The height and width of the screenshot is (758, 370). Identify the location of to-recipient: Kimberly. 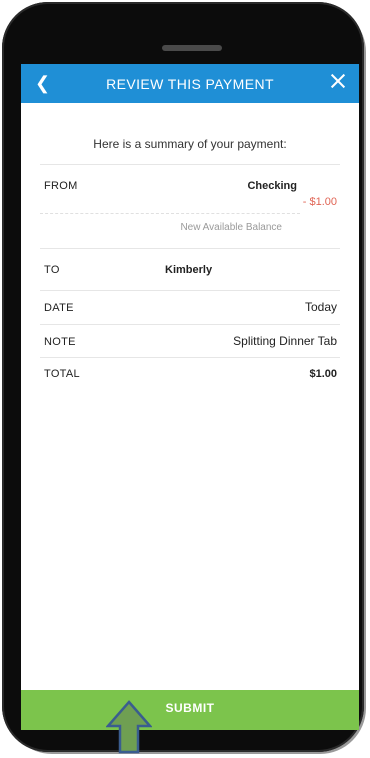
(189, 270).